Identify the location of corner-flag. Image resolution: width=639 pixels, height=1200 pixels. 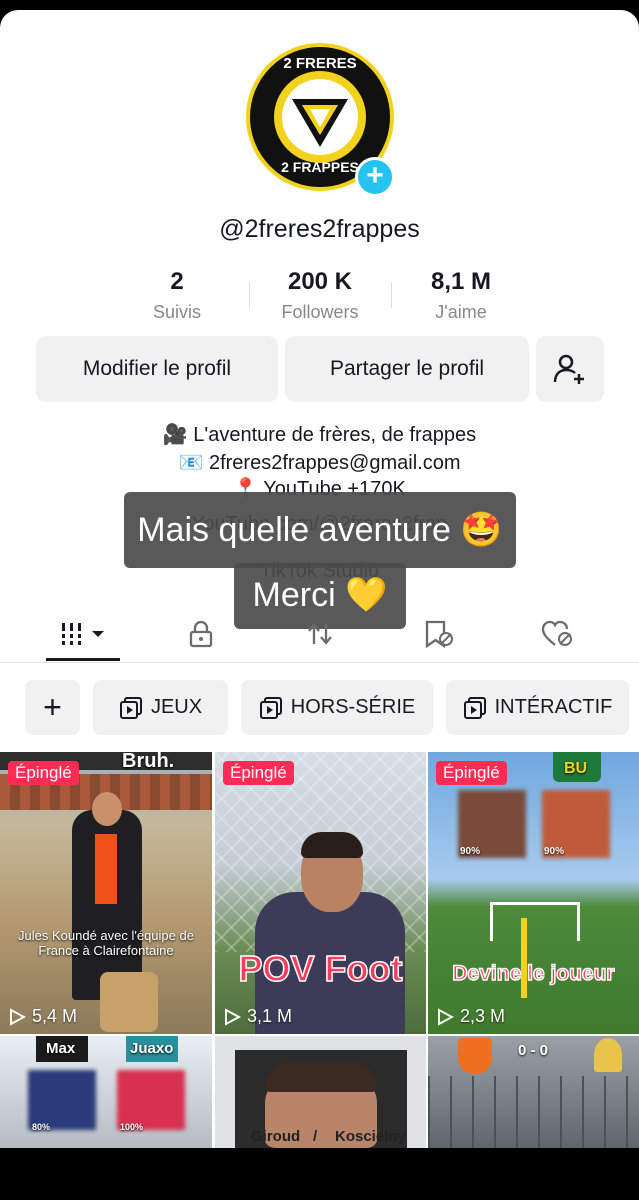
(524, 958).